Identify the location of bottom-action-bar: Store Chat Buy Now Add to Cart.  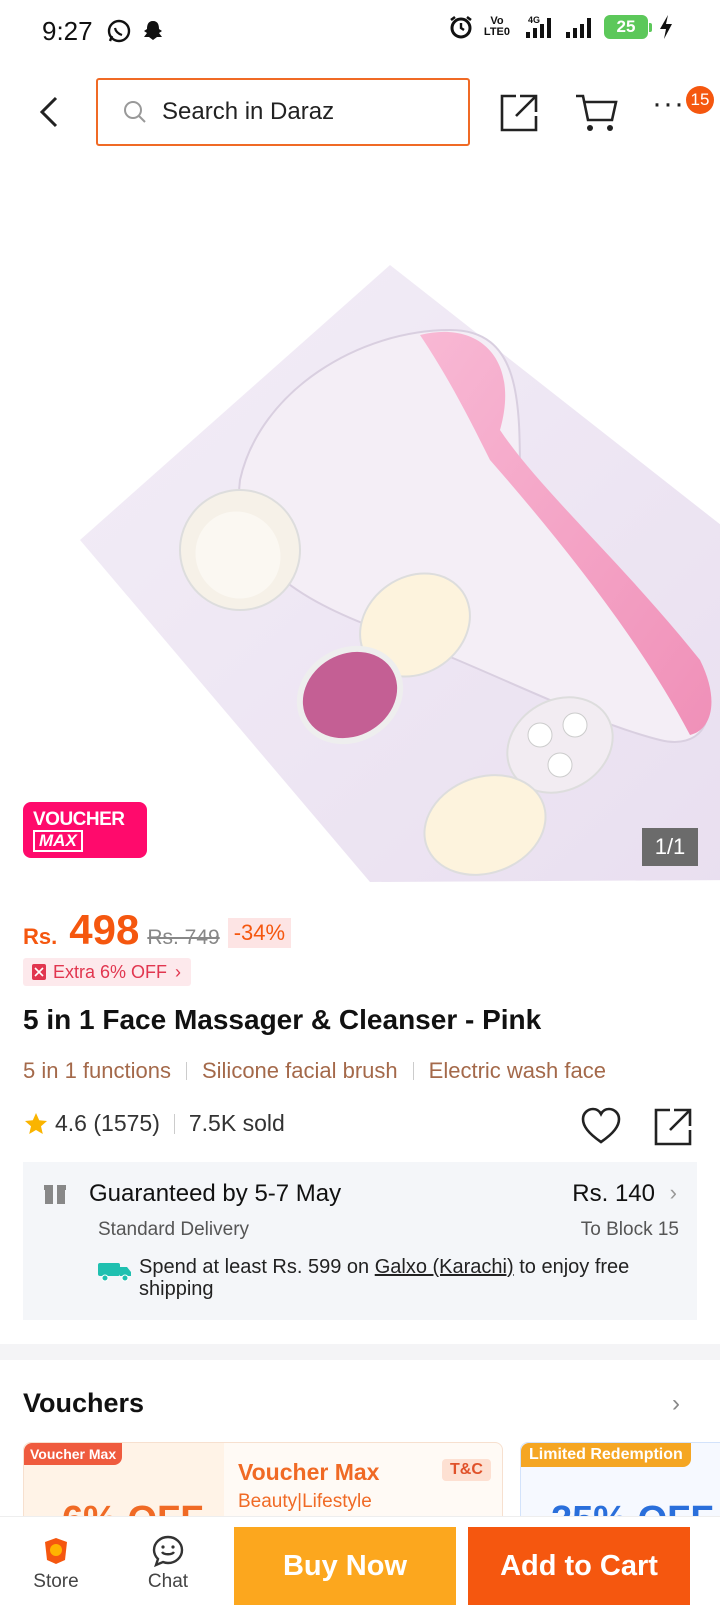
(360, 1564).